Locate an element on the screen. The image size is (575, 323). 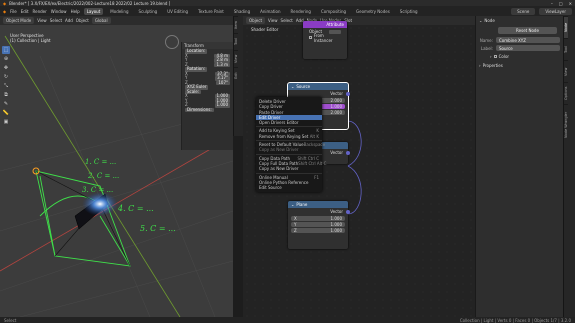
workspace-tab-sculpting: Sculpting is located at coordinates (148, 11).